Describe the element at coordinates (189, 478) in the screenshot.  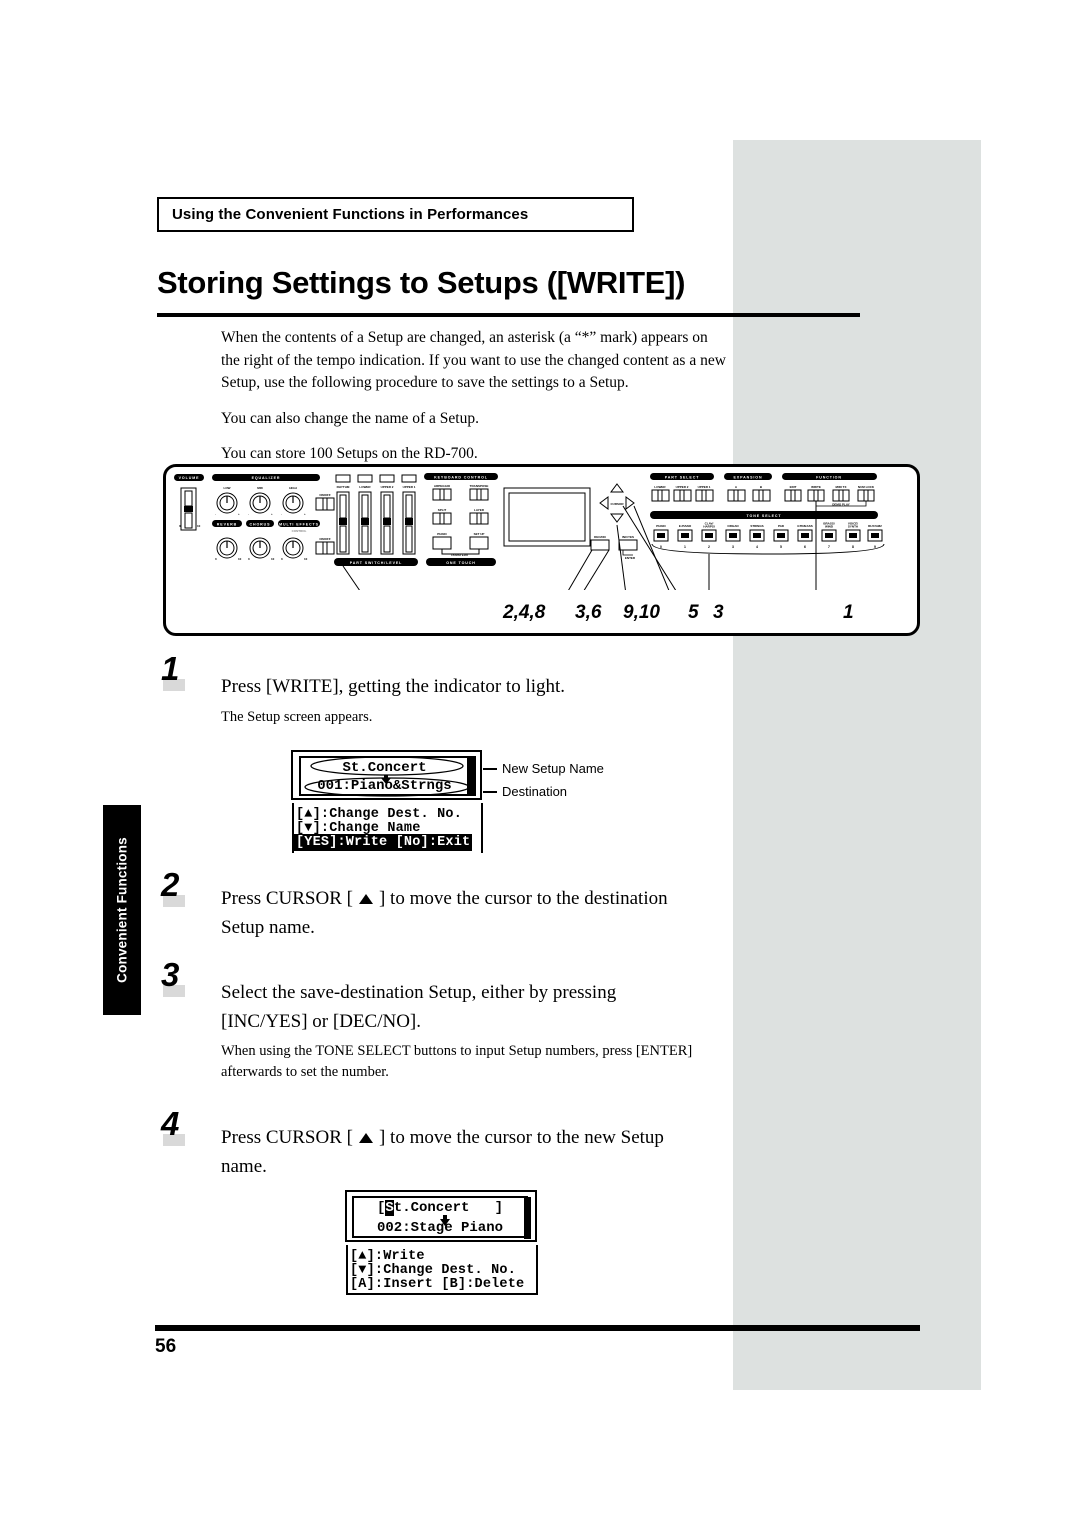
I see `svg-text: VOLUME` at that location.